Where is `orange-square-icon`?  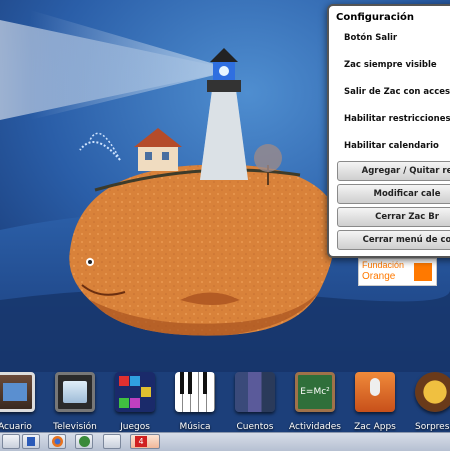 orange-square-icon is located at coordinates (423, 272).